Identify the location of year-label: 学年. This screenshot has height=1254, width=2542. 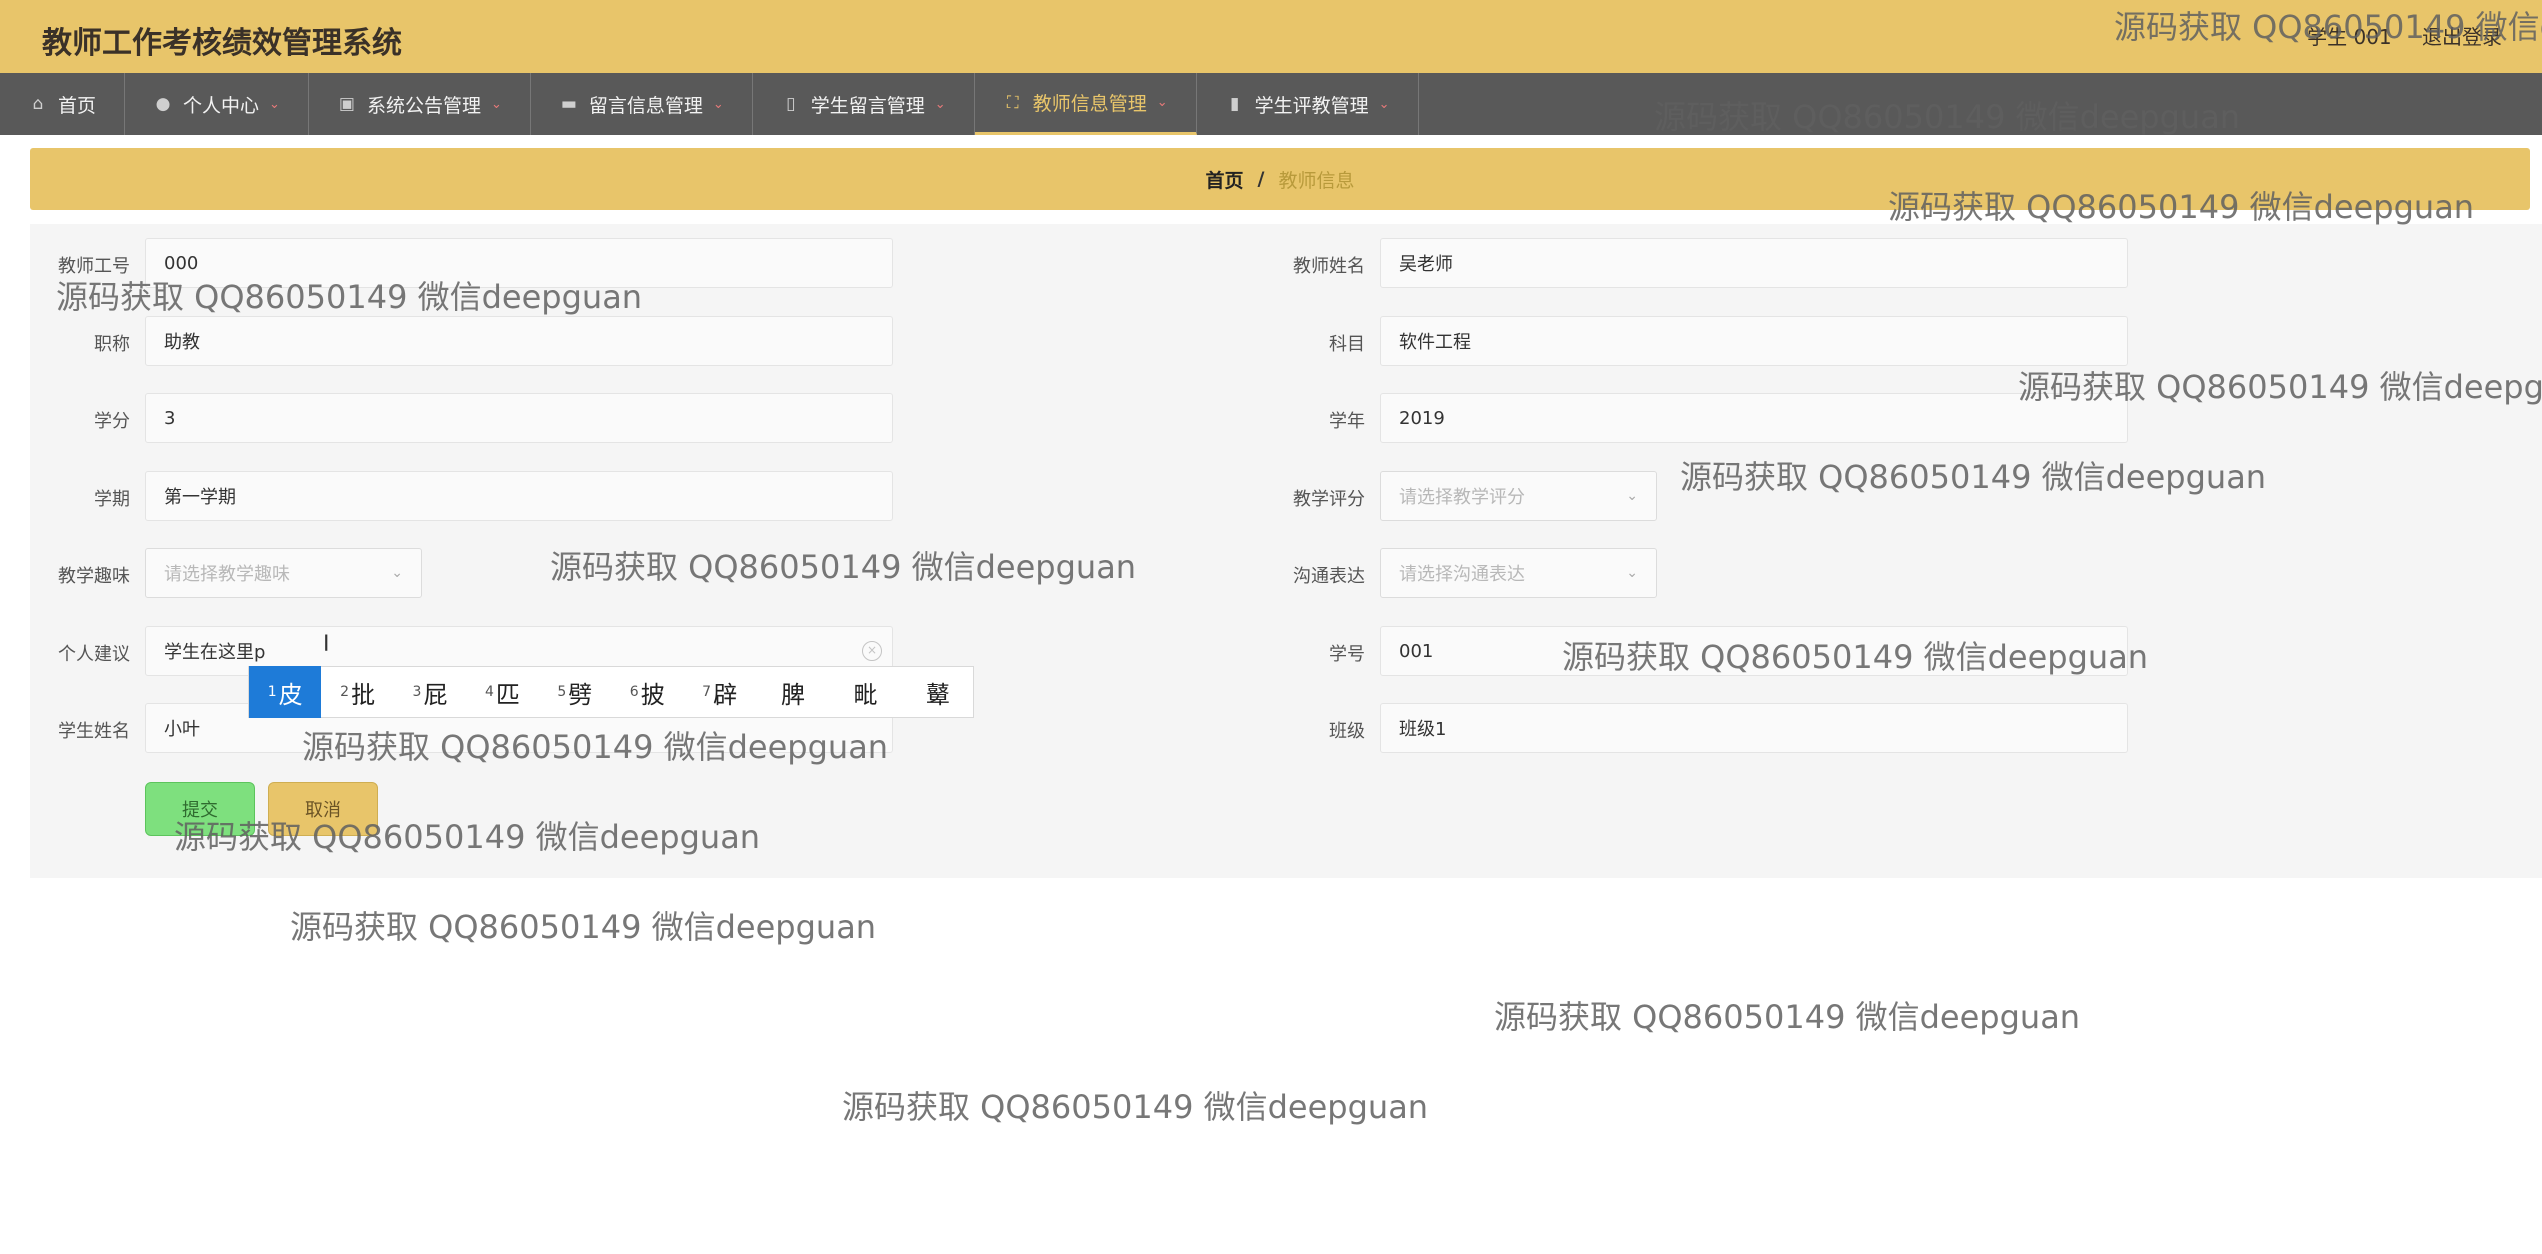
(1347, 421).